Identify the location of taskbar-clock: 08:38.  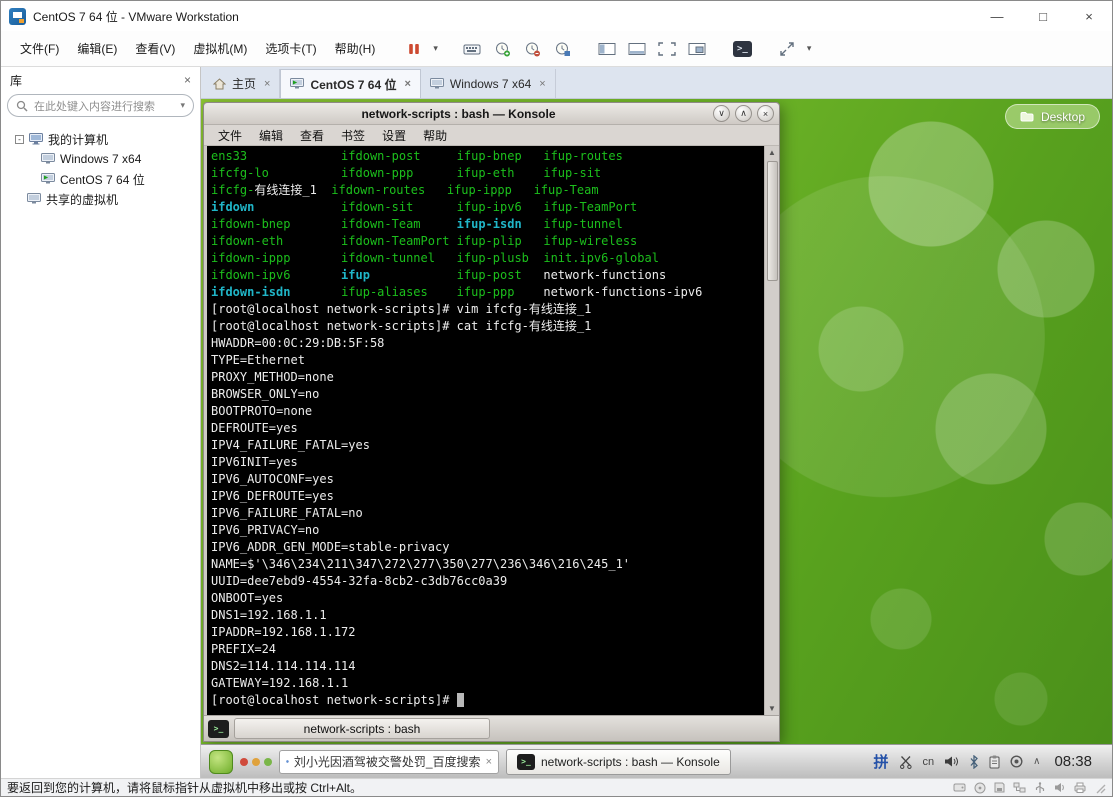
(1073, 761).